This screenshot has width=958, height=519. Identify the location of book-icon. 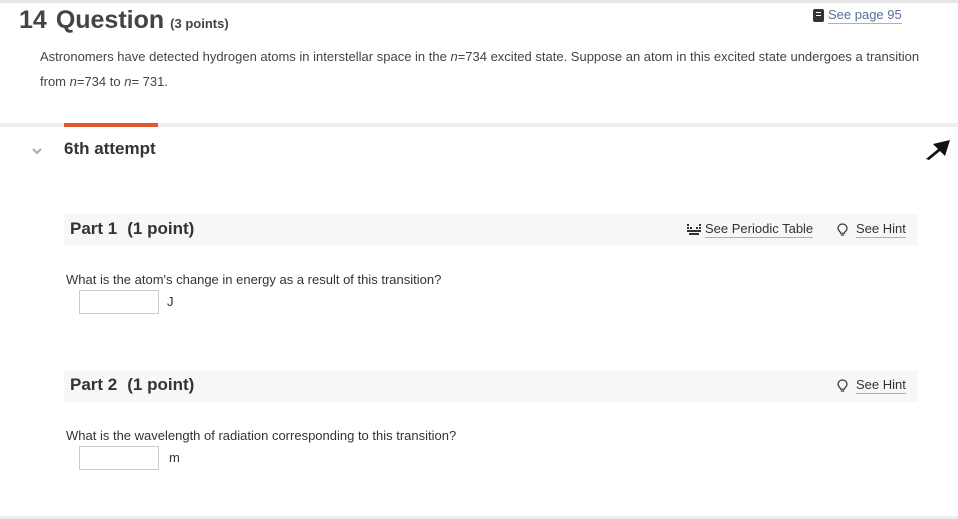
(818, 15).